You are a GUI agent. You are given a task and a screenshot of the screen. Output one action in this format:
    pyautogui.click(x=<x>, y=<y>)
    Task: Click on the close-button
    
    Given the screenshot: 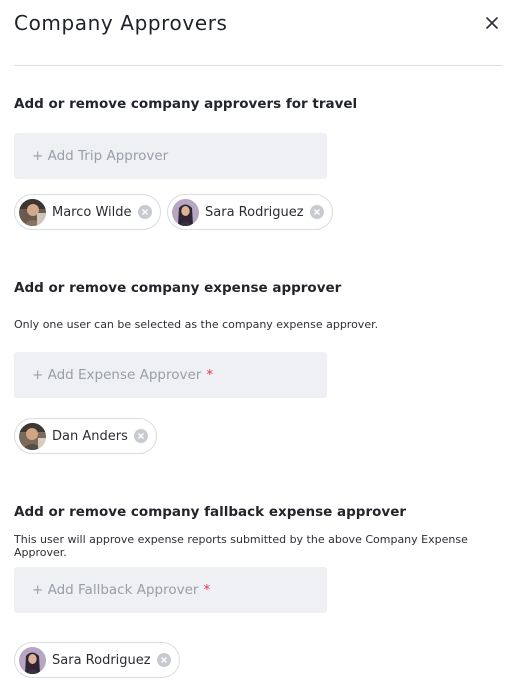 What is the action you would take?
    pyautogui.click(x=492, y=23)
    